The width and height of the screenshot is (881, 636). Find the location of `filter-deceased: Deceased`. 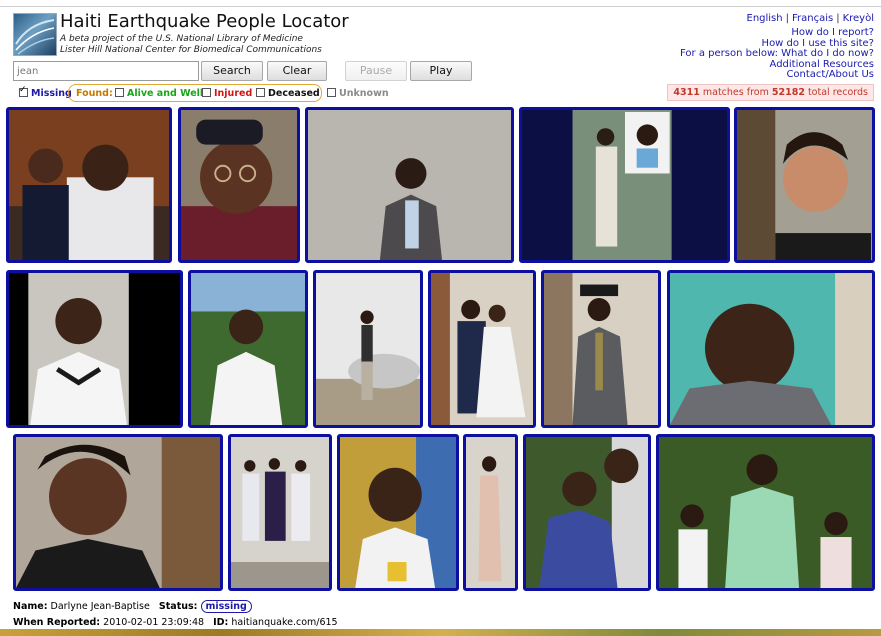

filter-deceased: Deceased is located at coordinates (288, 93).